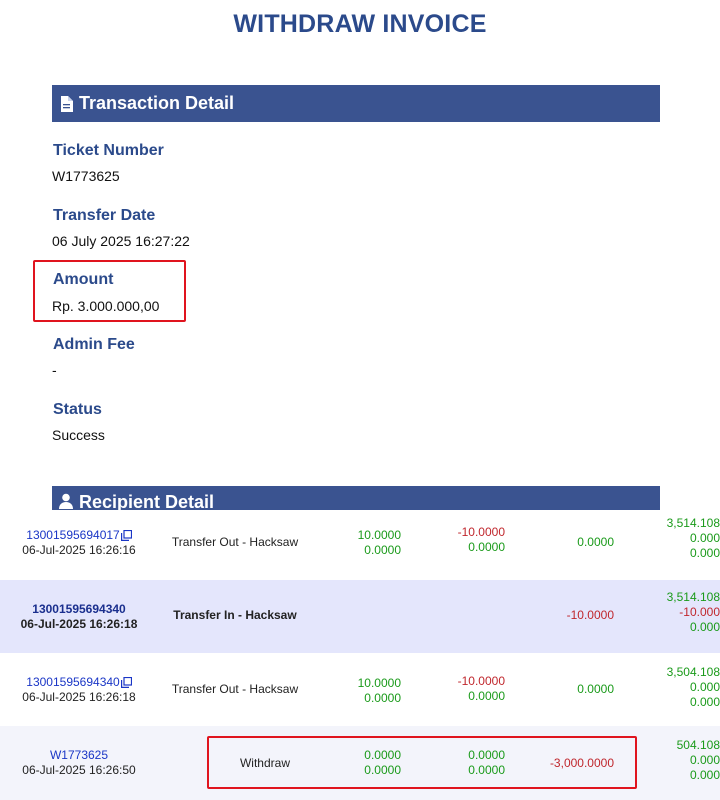  I want to click on admin-fee-label: Admin Fee, so click(94, 344).